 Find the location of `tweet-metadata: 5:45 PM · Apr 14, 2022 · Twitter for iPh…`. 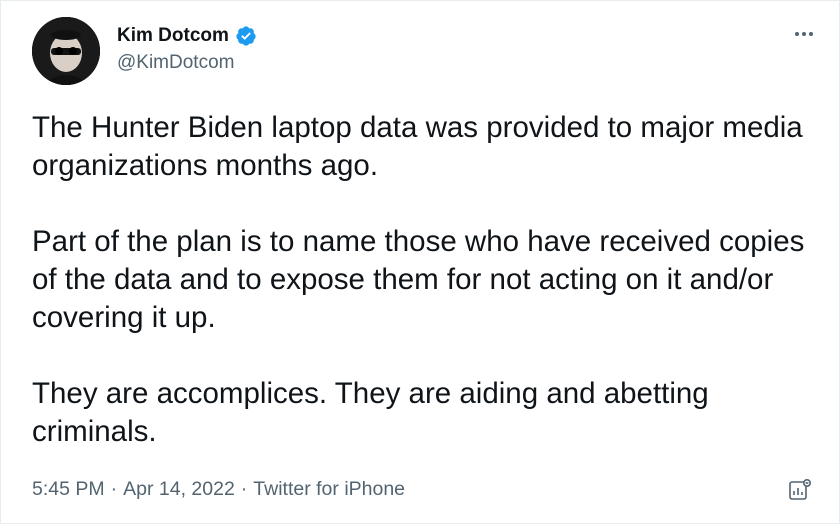

tweet-metadata: 5:45 PM · Apr 14, 2022 · Twitter for iPh… is located at coordinates (218, 489).